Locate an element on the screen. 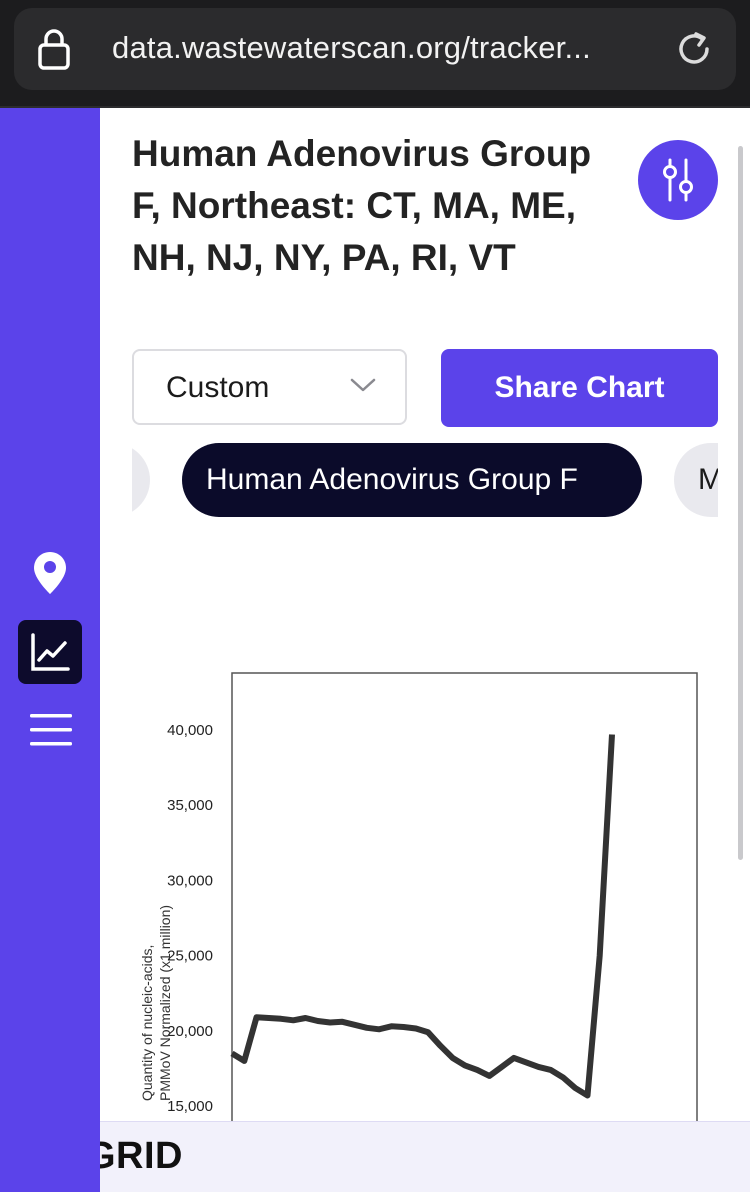 This screenshot has height=1192, width=750. y-tick-label: 35,000 is located at coordinates (190, 805).